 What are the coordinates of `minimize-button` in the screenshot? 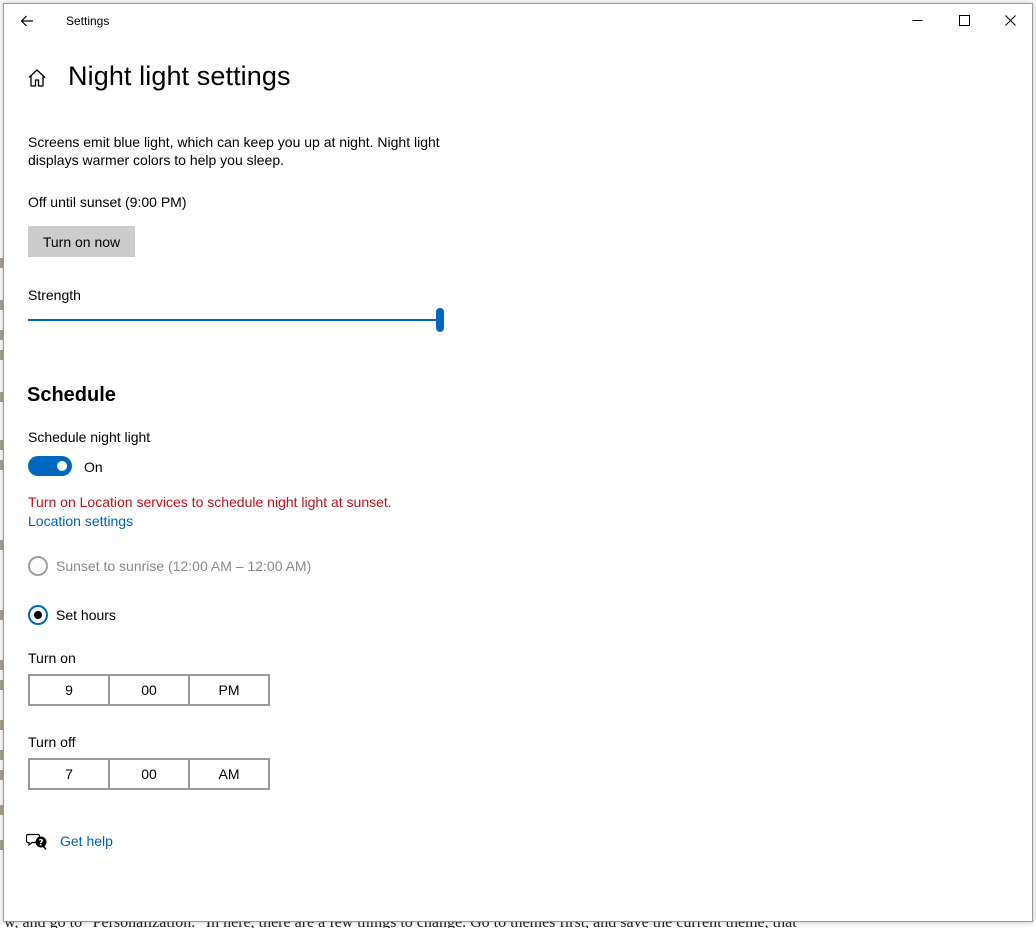 It's located at (917, 20).